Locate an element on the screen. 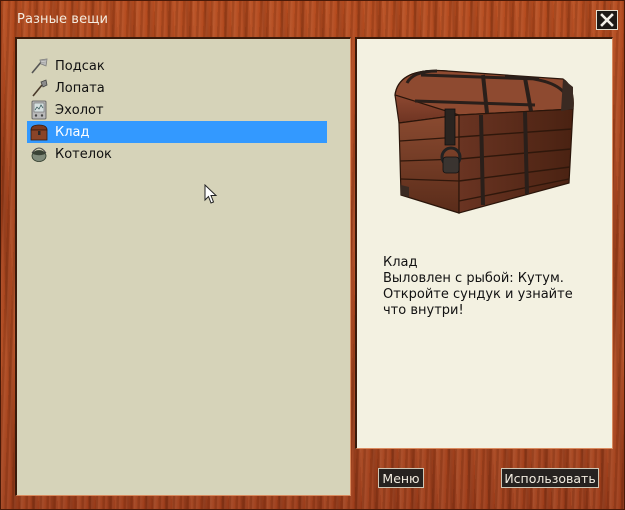  echo-sounder-icon is located at coordinates (39, 110).